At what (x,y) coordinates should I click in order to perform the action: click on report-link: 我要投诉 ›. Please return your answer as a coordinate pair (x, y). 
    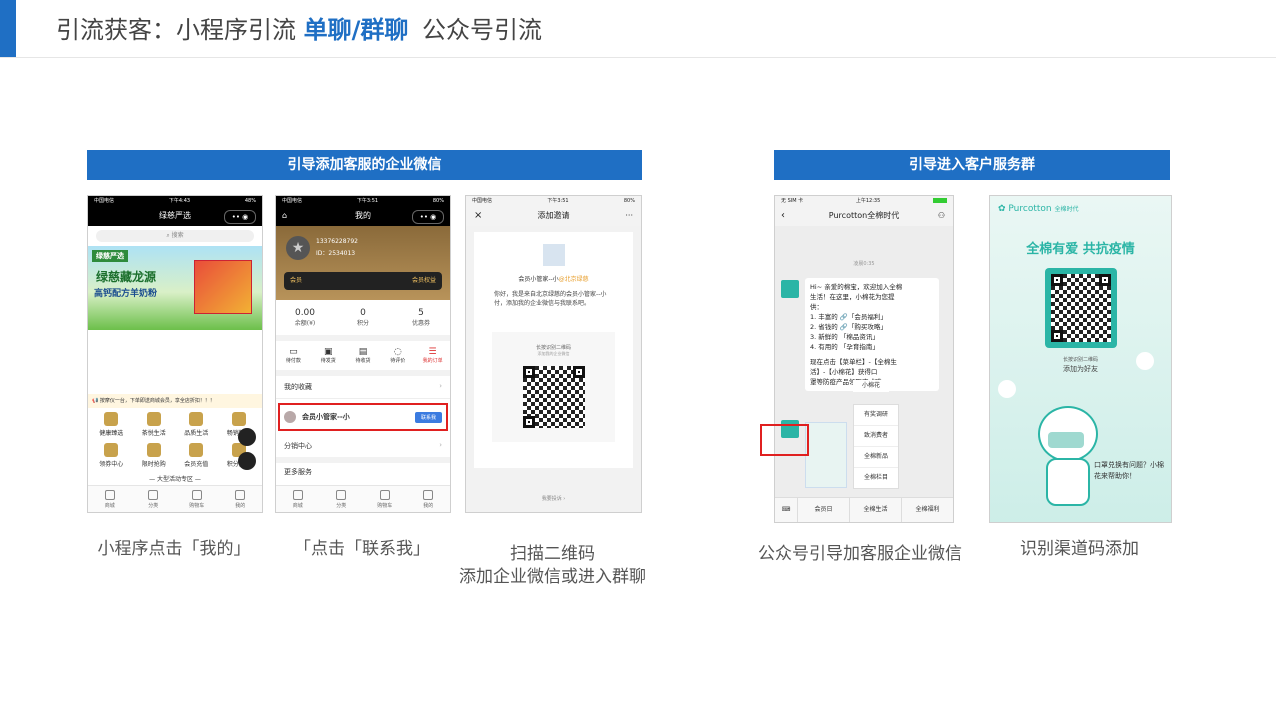
    Looking at the image, I should click on (553, 498).